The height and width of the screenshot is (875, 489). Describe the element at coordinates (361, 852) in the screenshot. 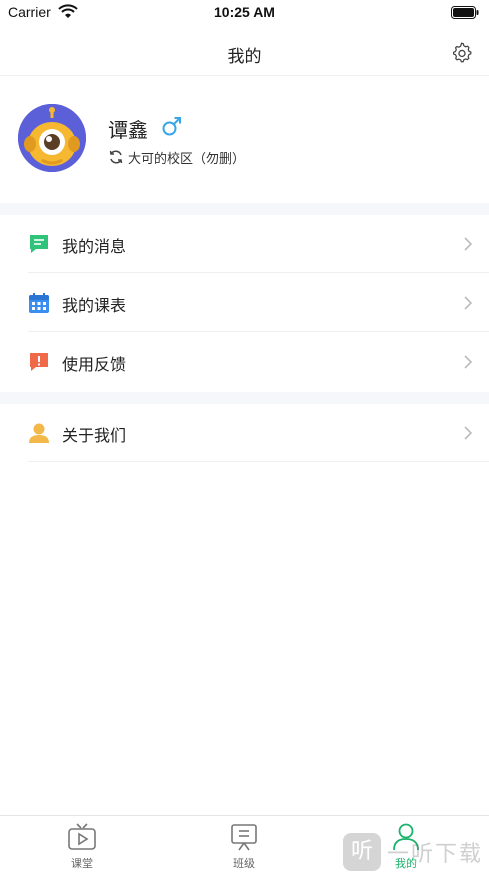

I see `watermark-logo-icon: 听` at that location.